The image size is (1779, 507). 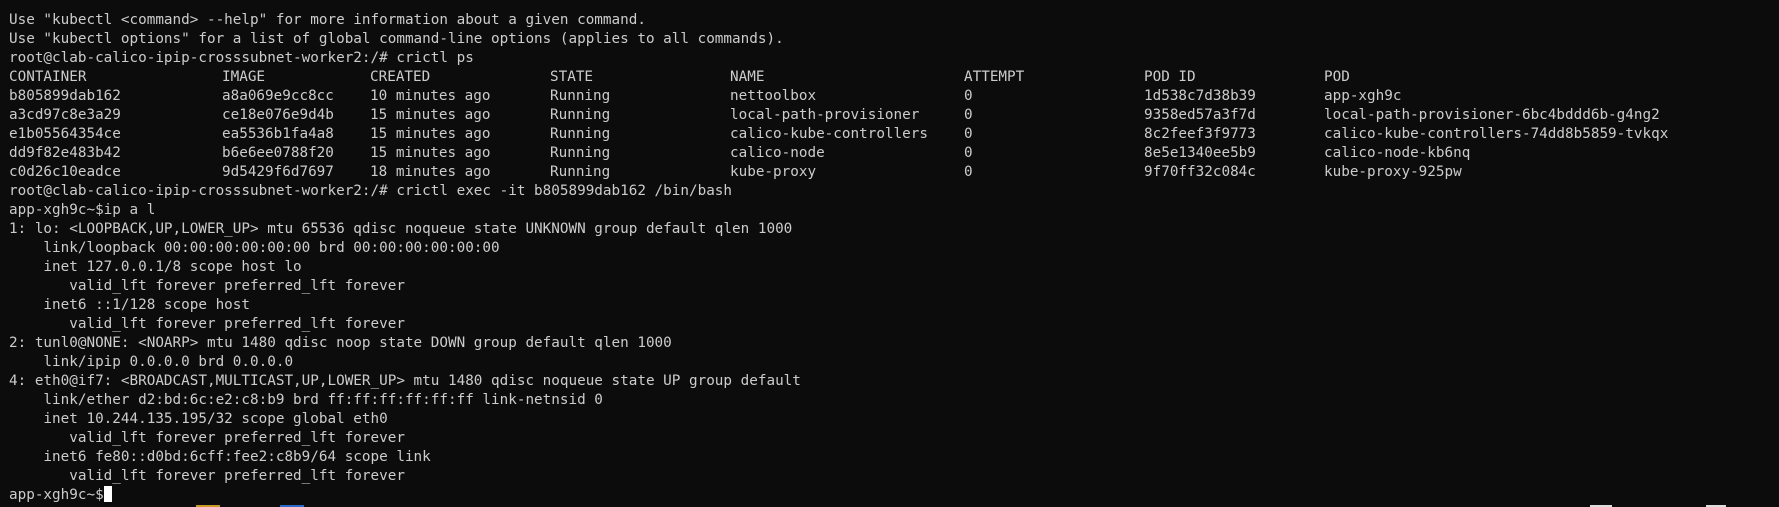 I want to click on pod-name: calico-kube-controllers-74dd8b5859-tvkqx, so click(x=1496, y=134).